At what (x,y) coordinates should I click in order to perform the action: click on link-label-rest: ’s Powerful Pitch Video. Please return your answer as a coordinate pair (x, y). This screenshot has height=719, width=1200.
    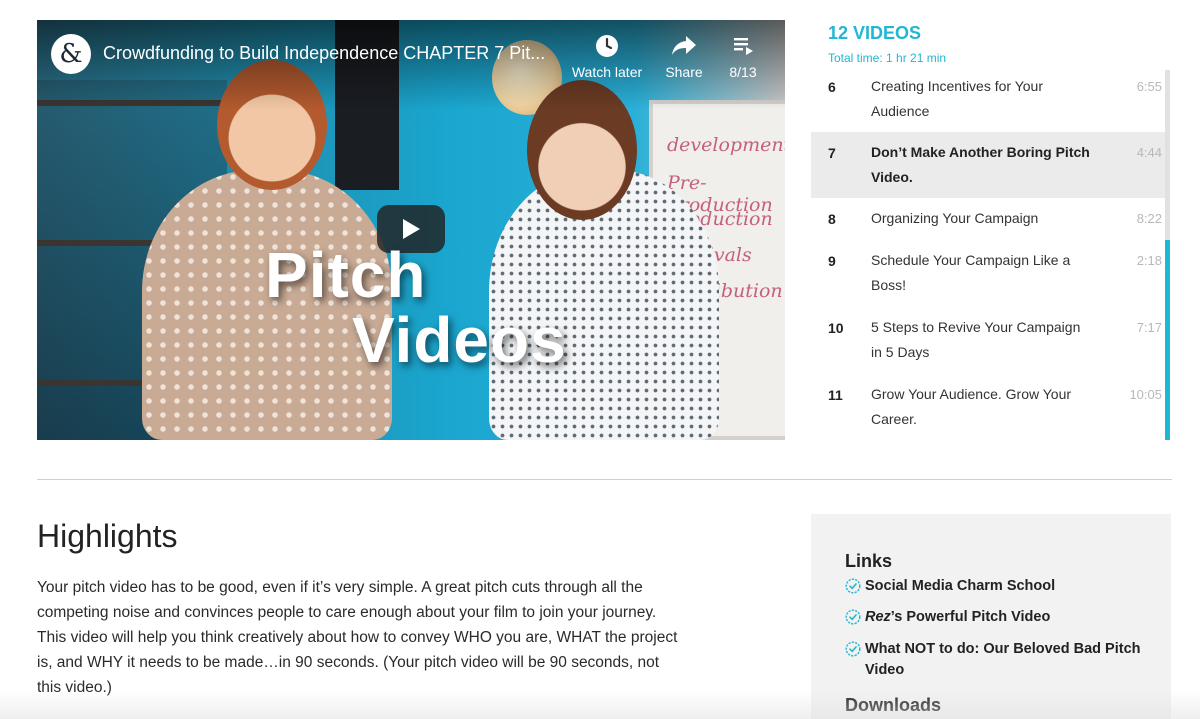
    Looking at the image, I should click on (970, 617).